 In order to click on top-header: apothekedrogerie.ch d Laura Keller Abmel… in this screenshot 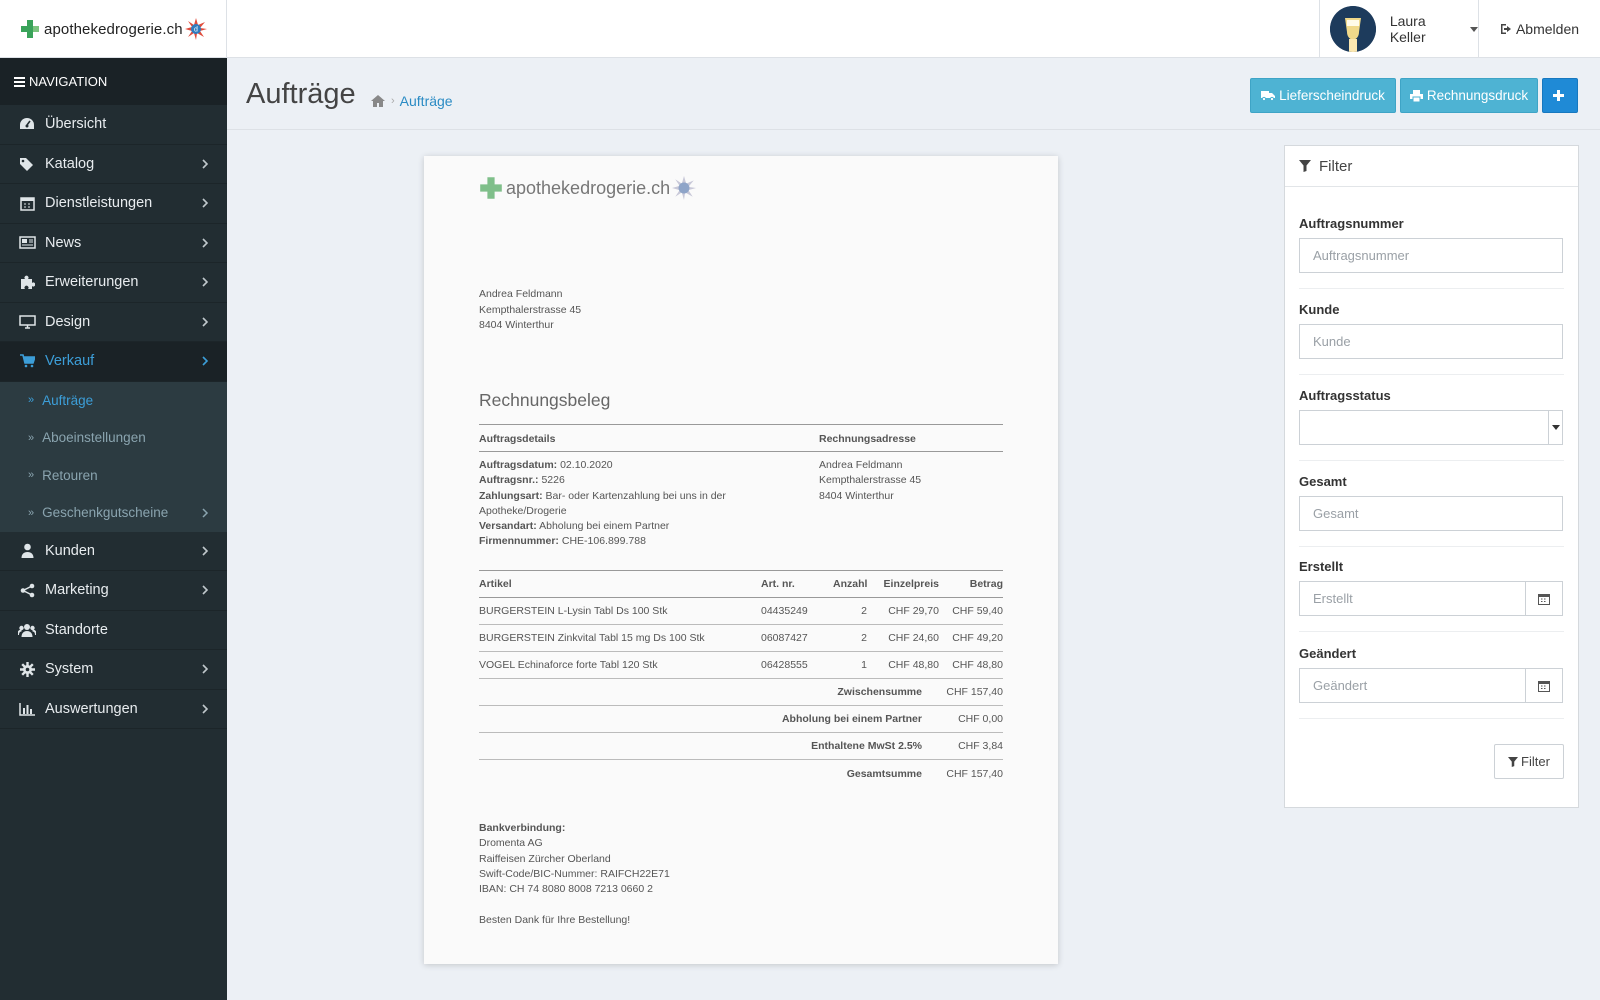, I will do `click(800, 29)`.